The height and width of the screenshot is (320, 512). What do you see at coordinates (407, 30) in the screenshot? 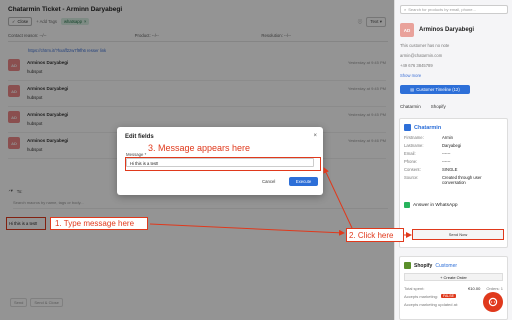
I see `avatar: AD` at bounding box center [407, 30].